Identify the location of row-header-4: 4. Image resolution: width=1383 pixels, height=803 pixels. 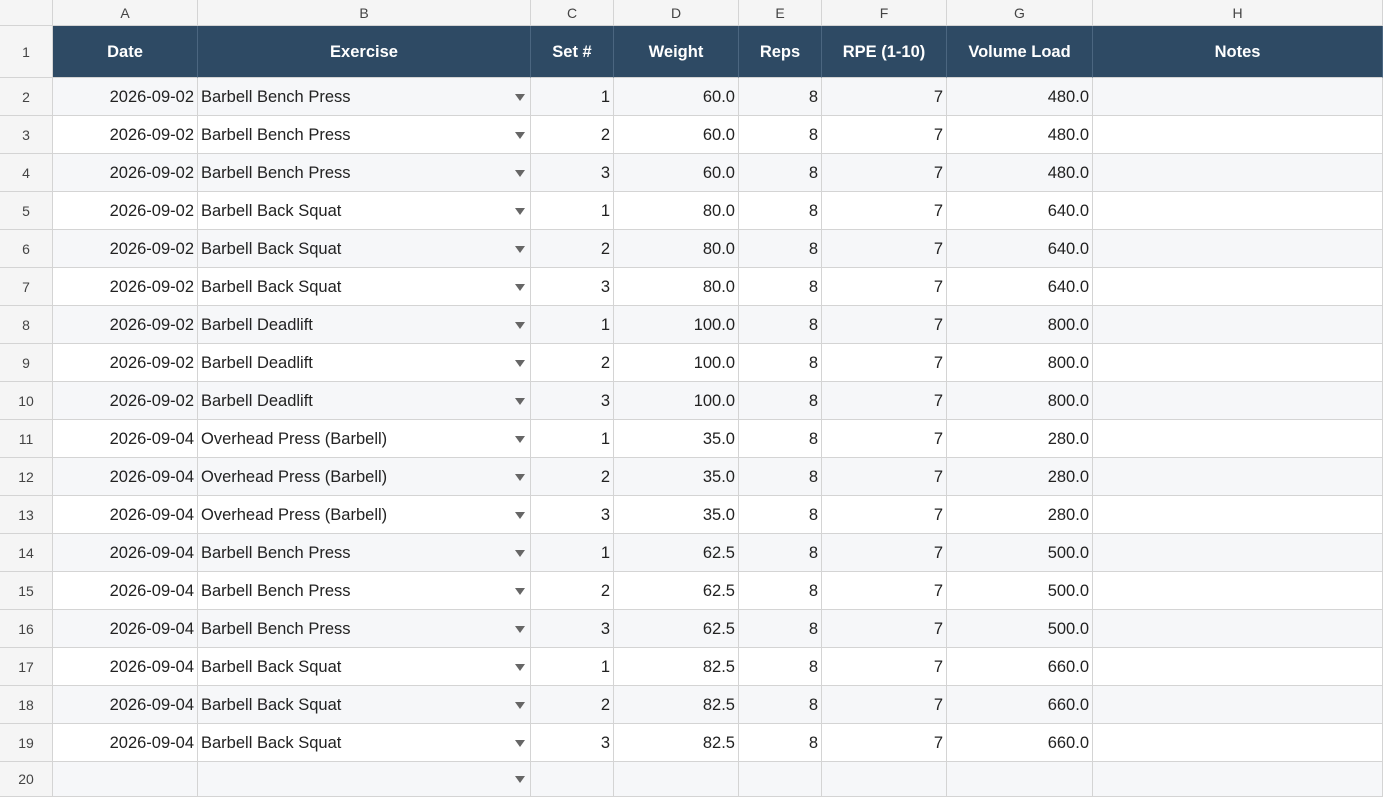
(26, 173).